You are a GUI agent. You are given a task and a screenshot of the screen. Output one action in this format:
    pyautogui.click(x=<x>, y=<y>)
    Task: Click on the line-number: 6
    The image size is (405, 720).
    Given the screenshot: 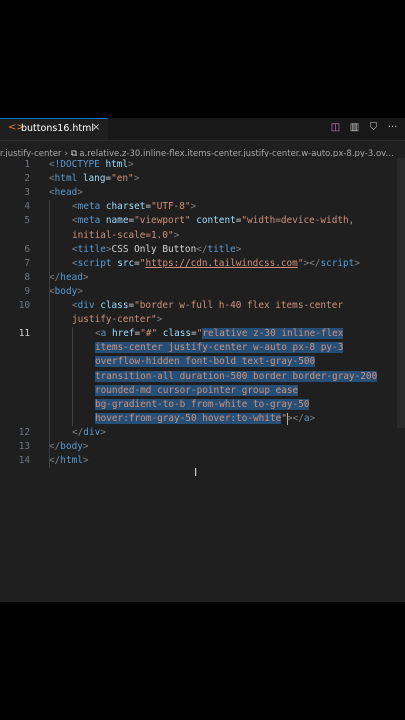 What is the action you would take?
    pyautogui.click(x=27, y=249)
    